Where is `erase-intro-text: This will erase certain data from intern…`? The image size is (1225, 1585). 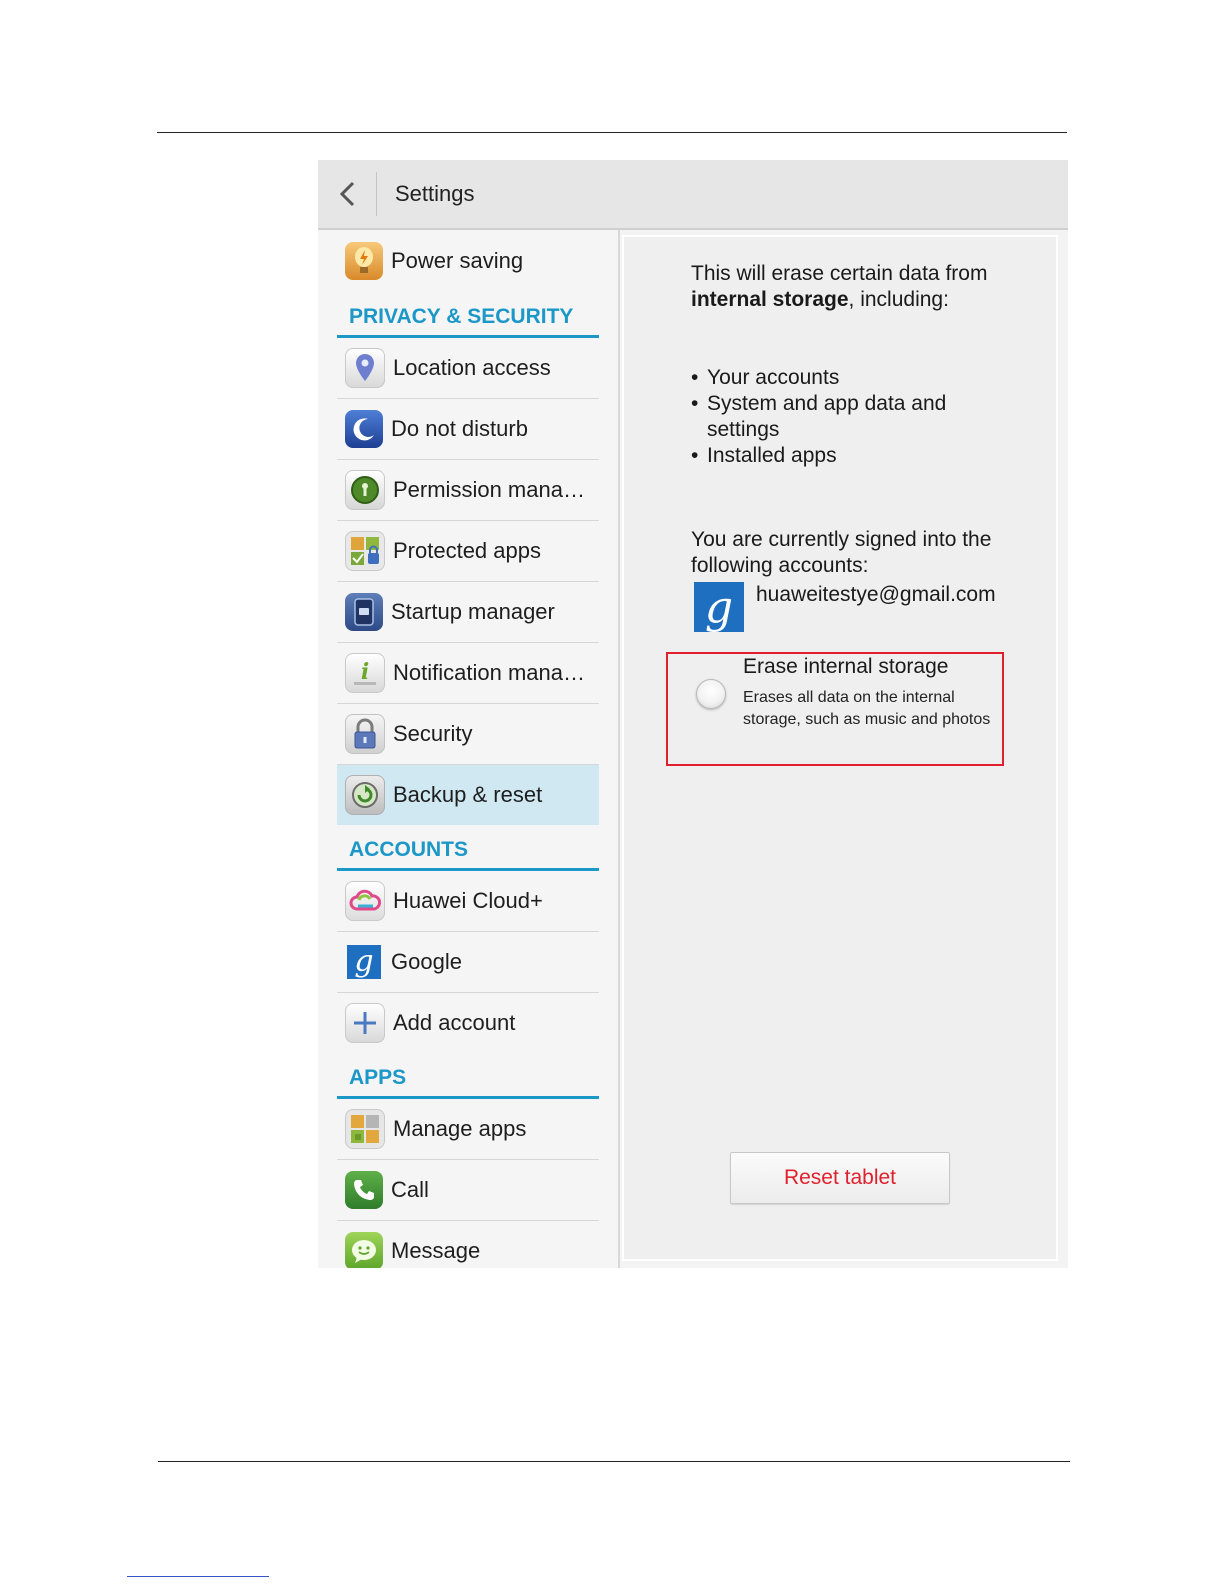
erase-intro-text: This will erase certain data from intern… is located at coordinates (839, 286).